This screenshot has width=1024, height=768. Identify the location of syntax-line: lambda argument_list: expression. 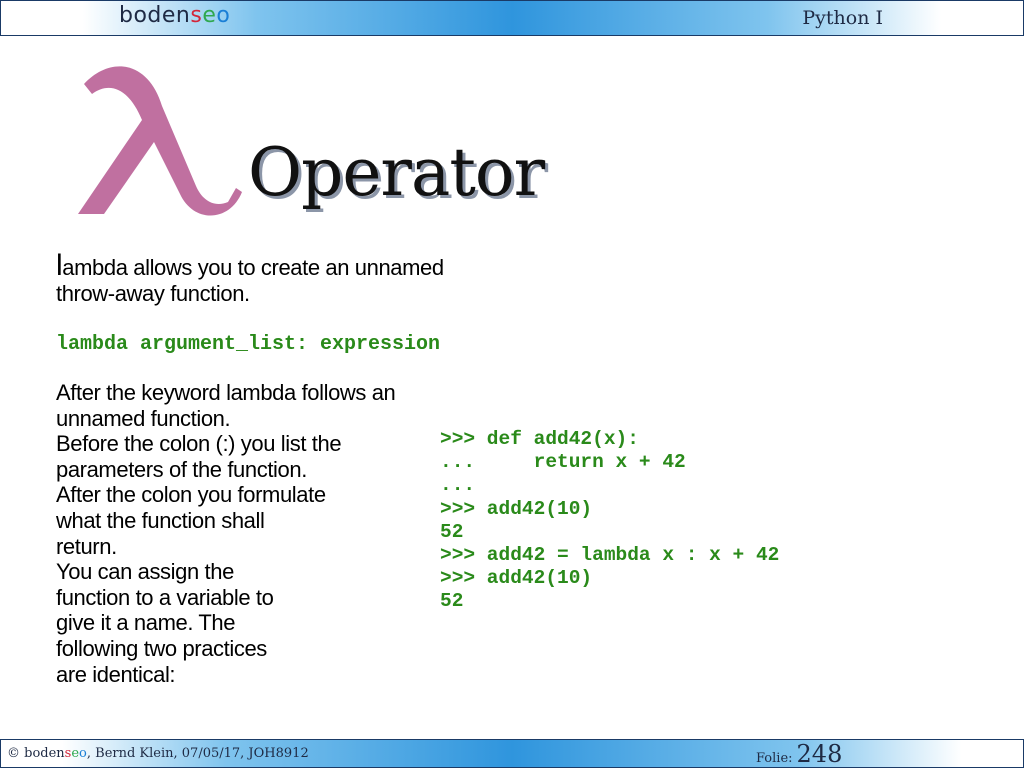
(248, 344).